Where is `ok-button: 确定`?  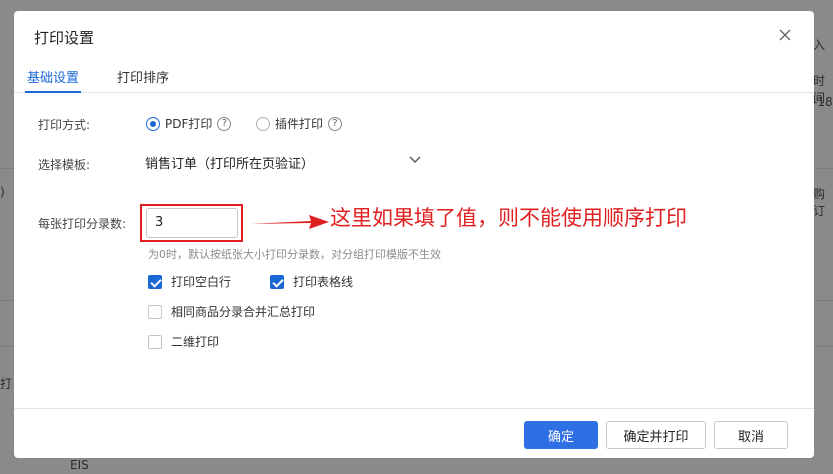
ok-button: 确定 is located at coordinates (561, 435).